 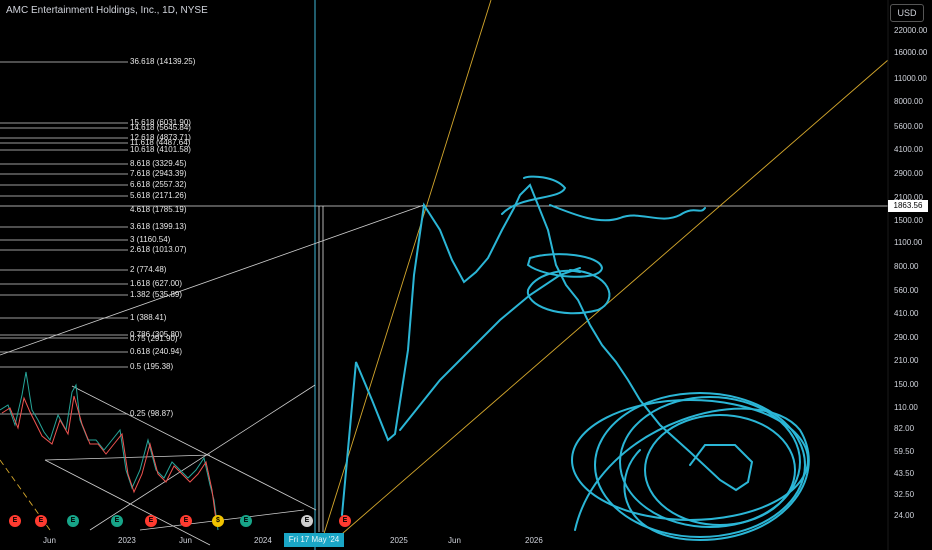 I want to click on fib-label: 4.618 (1785.19), so click(x=158, y=209).